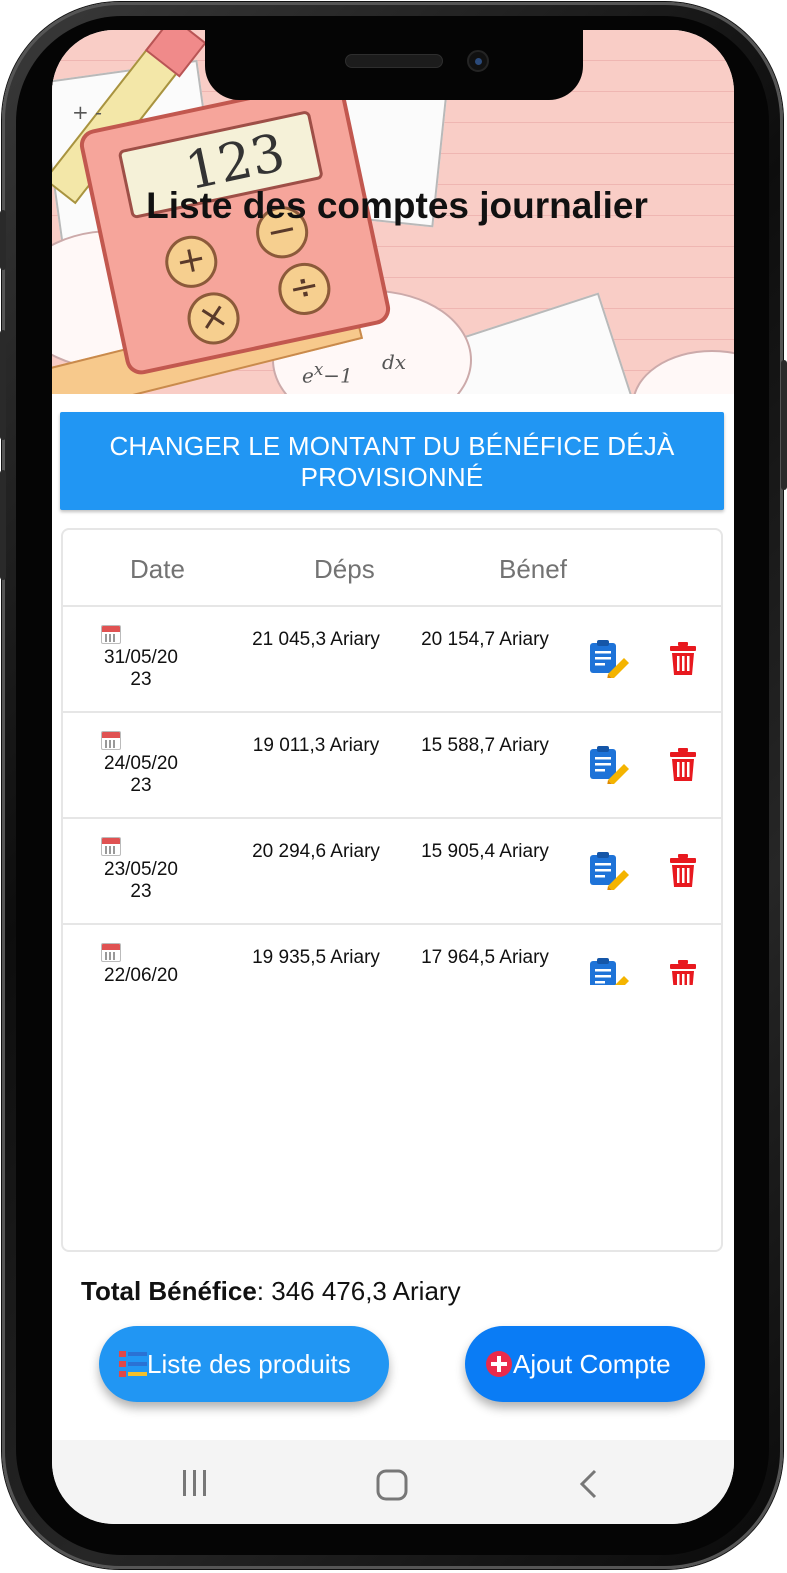 The image size is (787, 1573). Describe the element at coordinates (344, 569) in the screenshot. I see `column-header-deps: Déps` at that location.